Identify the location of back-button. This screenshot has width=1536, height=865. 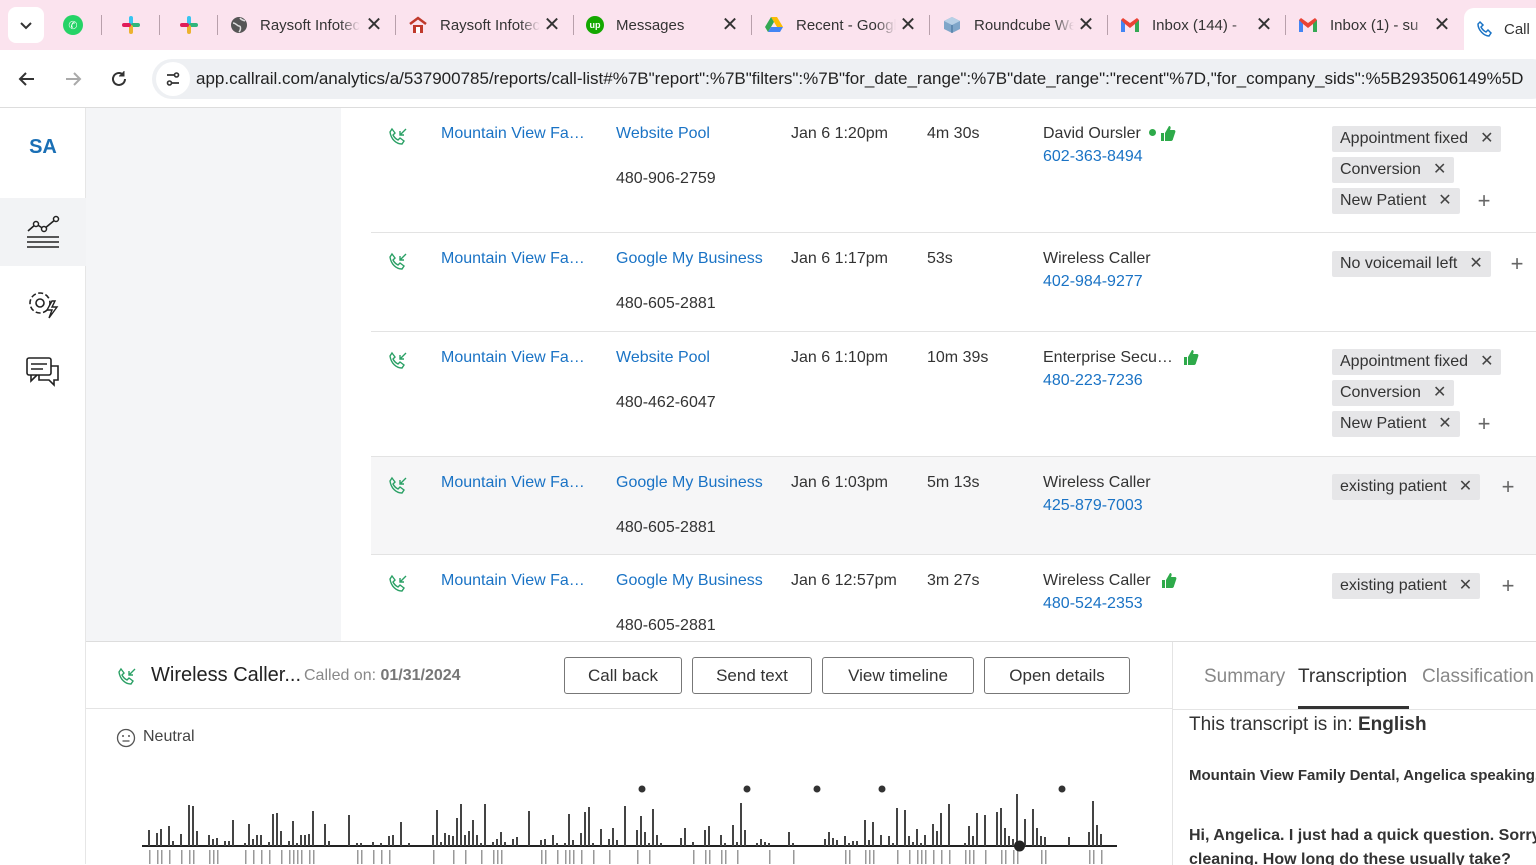
(27, 79).